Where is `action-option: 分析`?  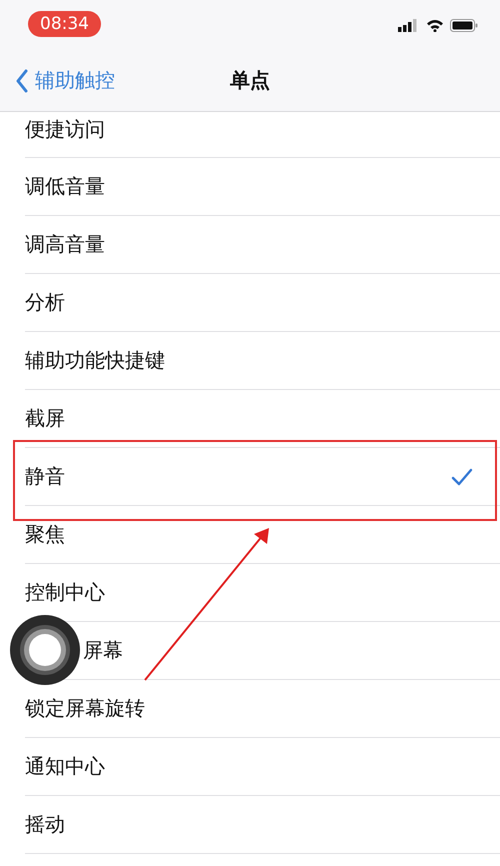
action-option: 分析 is located at coordinates (45, 302).